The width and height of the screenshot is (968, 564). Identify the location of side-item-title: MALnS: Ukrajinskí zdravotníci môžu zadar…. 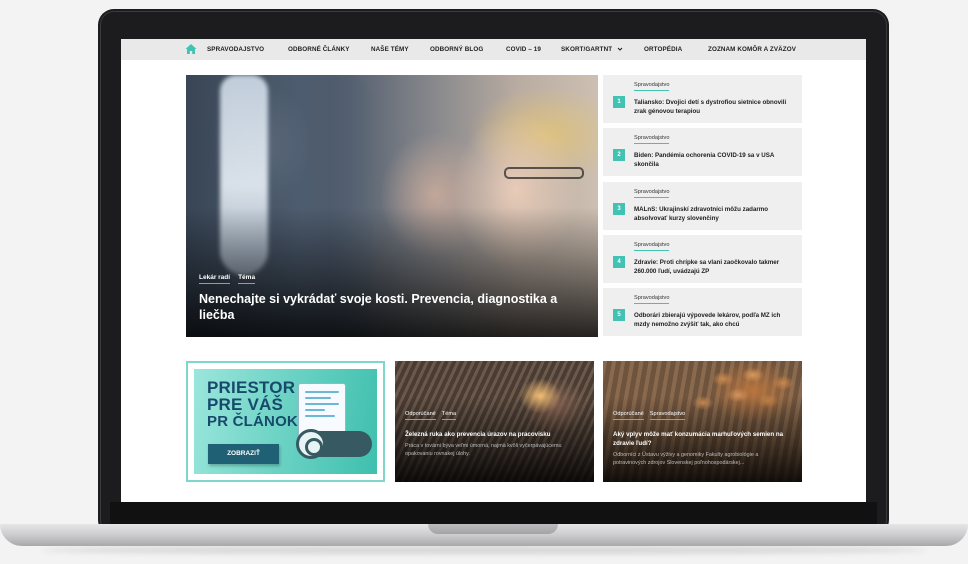
(715, 214).